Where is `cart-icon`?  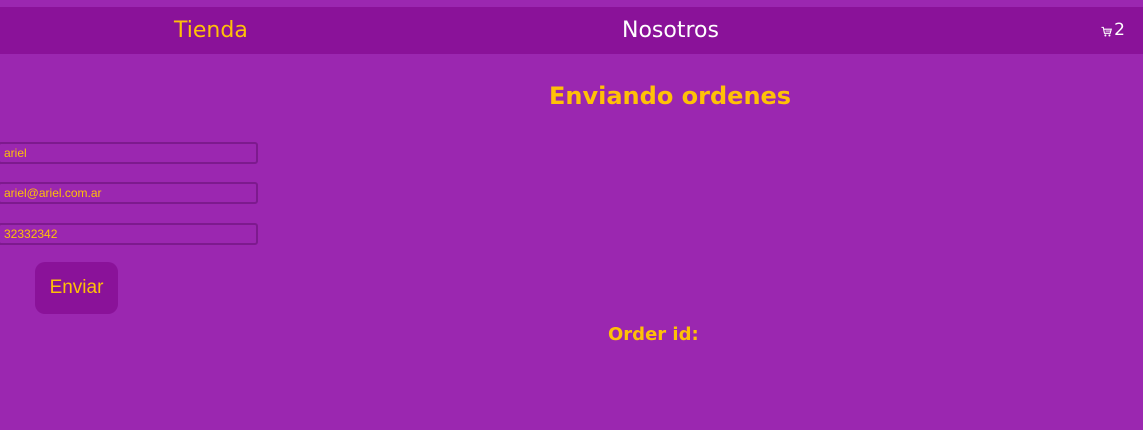
cart-icon is located at coordinates (1107, 30).